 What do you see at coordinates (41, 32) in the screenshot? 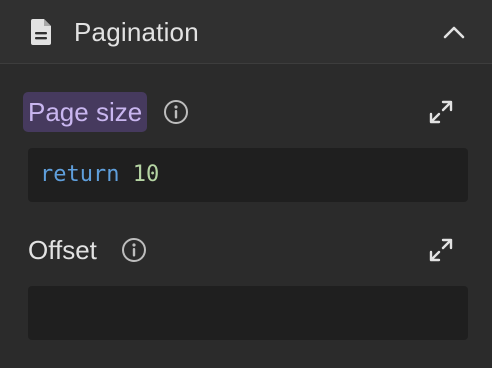
I see `document-icon` at bounding box center [41, 32].